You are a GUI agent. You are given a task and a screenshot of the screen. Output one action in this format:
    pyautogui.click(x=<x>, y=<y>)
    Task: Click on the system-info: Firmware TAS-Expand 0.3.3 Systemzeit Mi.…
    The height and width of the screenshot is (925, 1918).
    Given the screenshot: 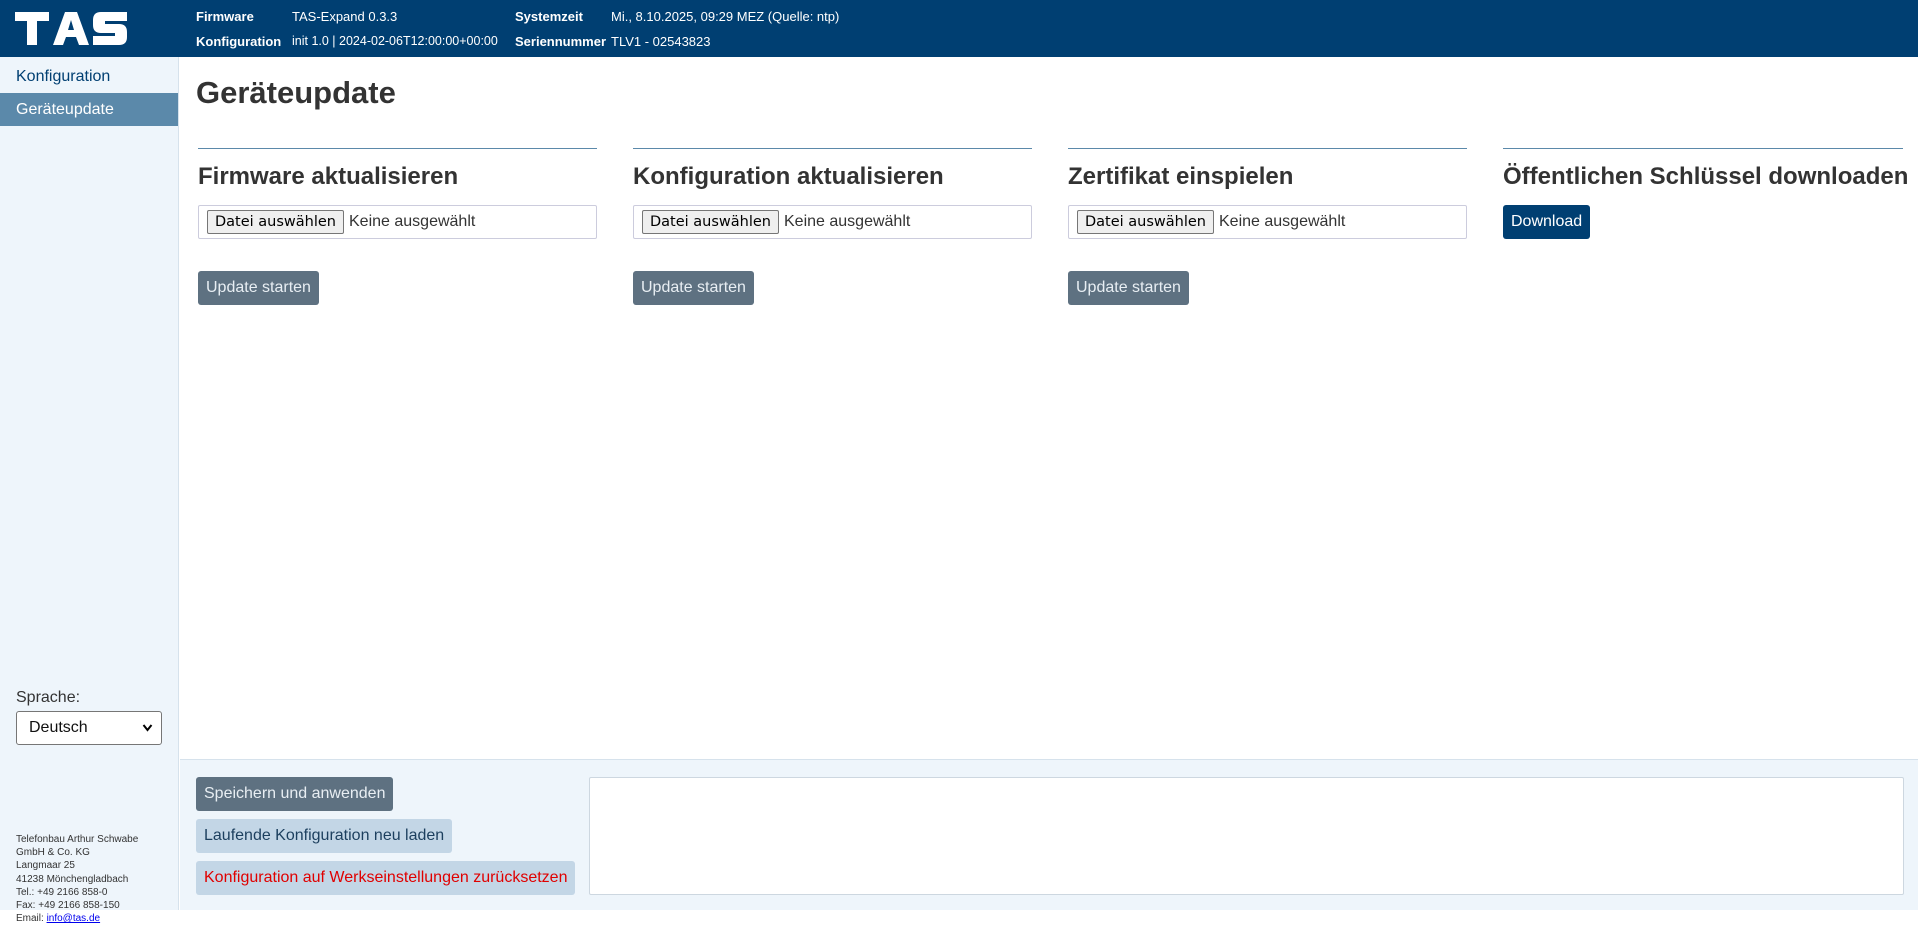 What is the action you would take?
    pyautogui.click(x=553, y=29)
    